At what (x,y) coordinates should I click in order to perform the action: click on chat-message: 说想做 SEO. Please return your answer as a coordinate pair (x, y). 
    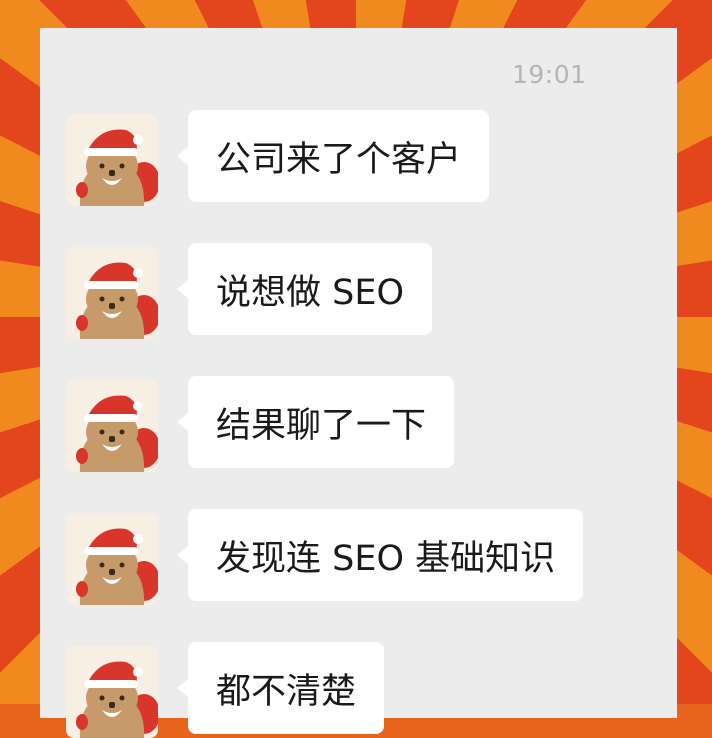
    Looking at the image, I should click on (366, 291).